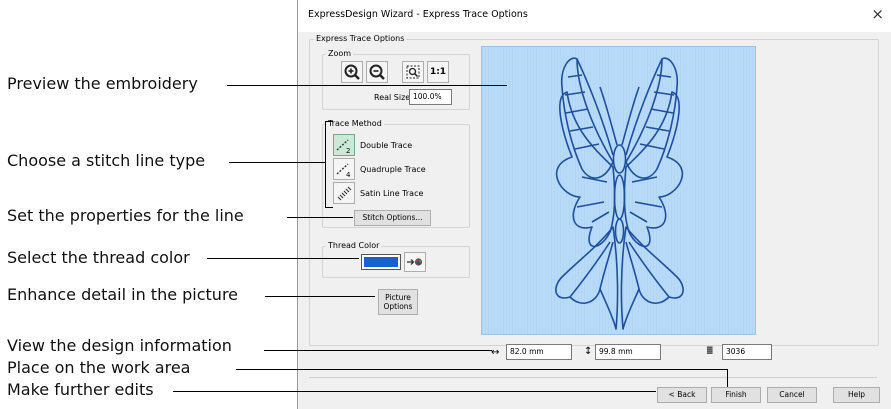 The height and width of the screenshot is (409, 891). I want to click on leader-enhance-detail, so click(320, 296).